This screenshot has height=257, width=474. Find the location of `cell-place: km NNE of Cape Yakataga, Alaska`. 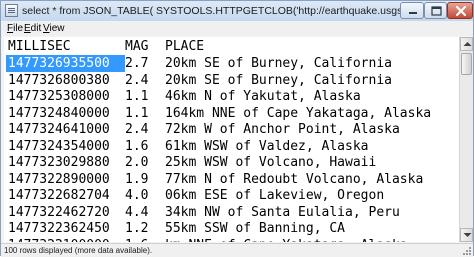

cell-place: km NNE of Cape Yakataga, Alaska is located at coordinates (286, 240).